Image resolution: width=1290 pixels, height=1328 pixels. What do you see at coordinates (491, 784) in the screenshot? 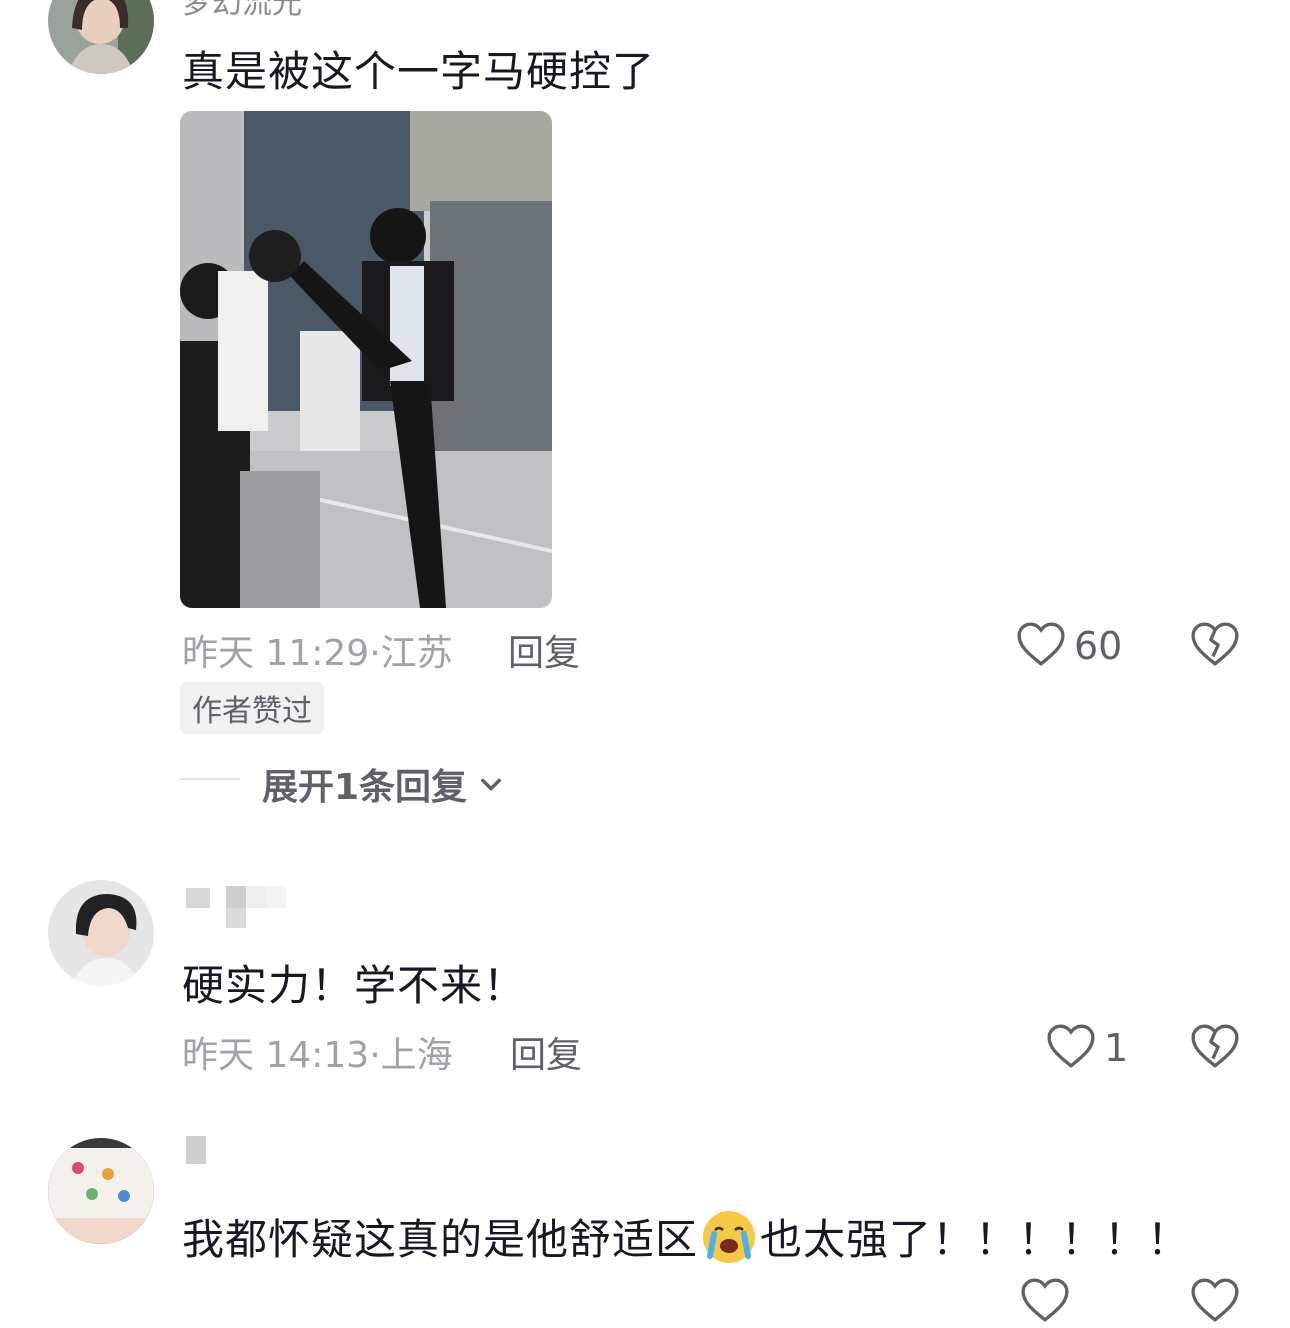
I see `chevron-down-icon` at bounding box center [491, 784].